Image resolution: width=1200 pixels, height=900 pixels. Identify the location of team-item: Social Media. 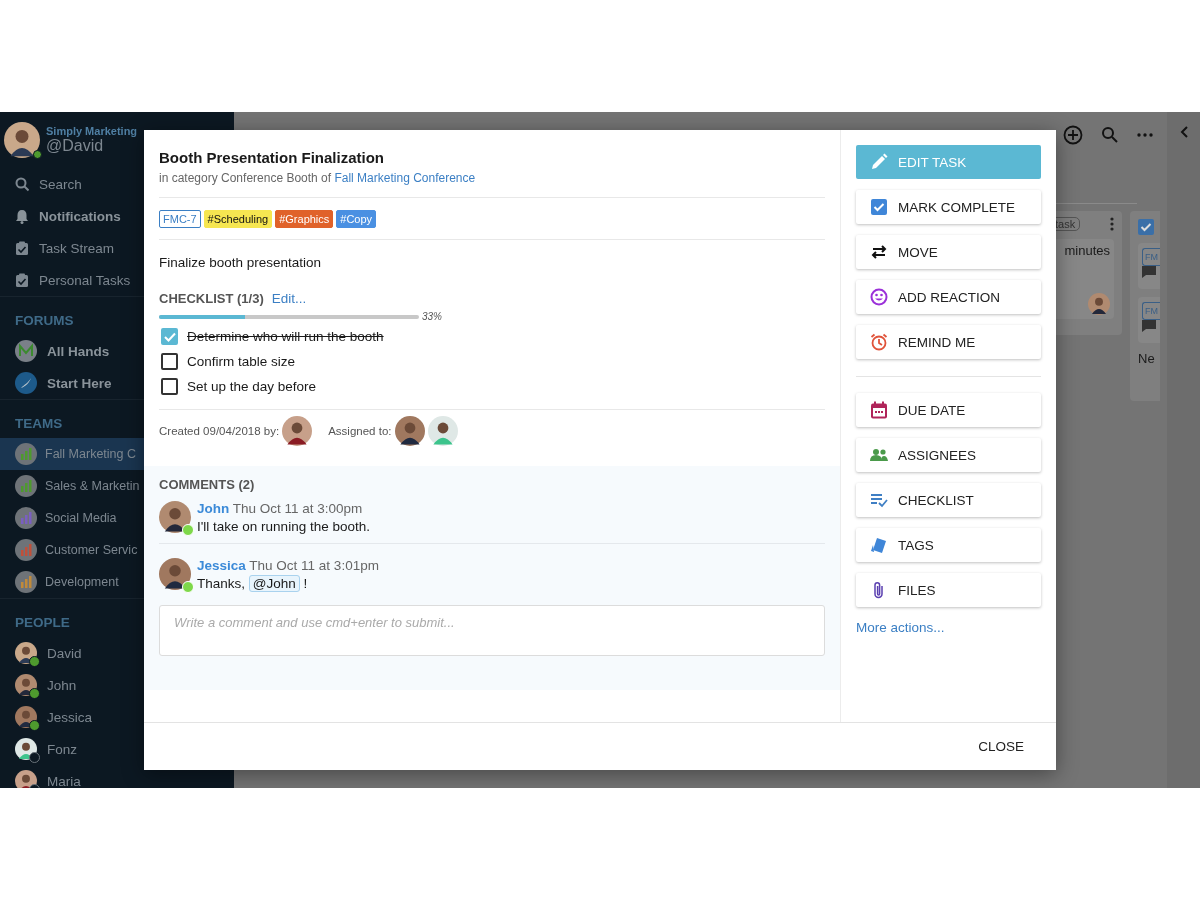
(81, 518).